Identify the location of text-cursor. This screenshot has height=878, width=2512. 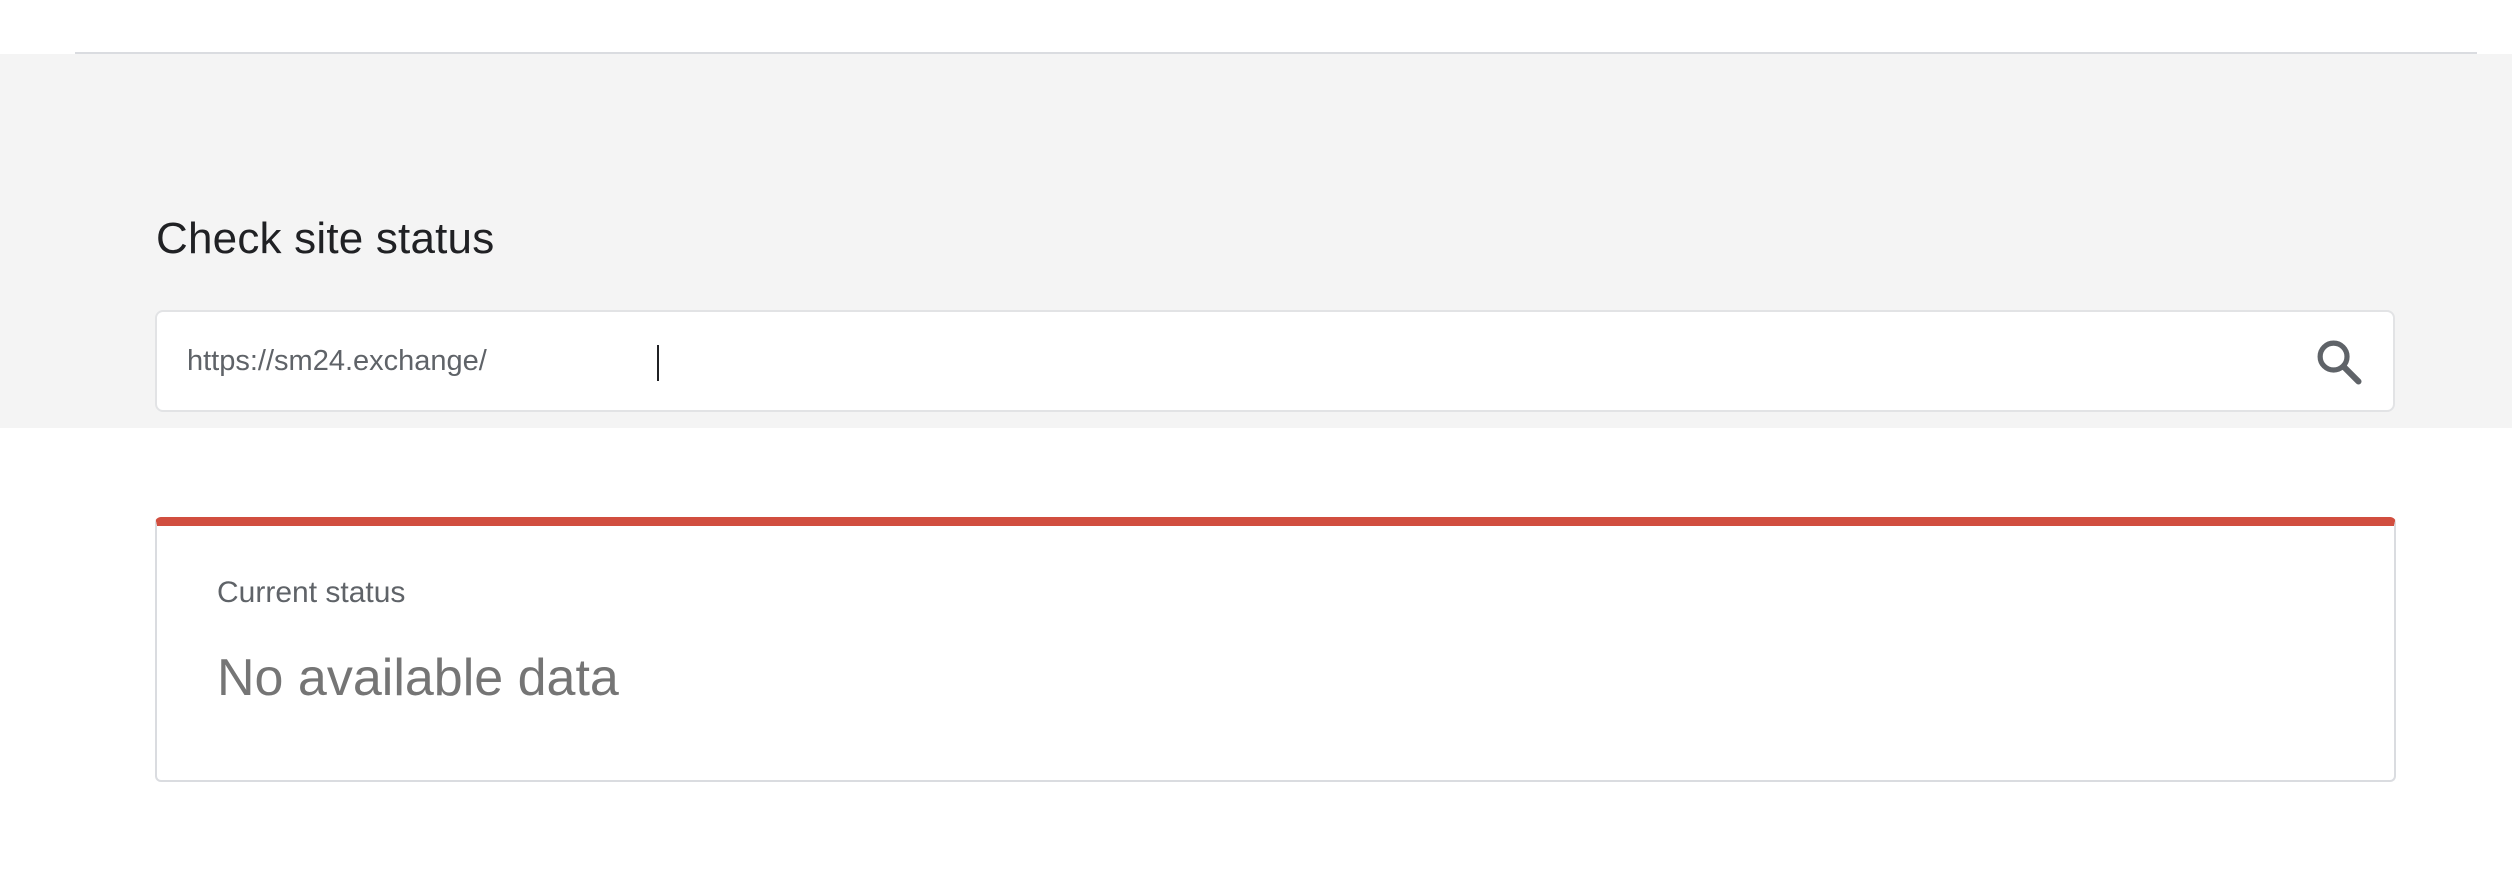
(658, 363).